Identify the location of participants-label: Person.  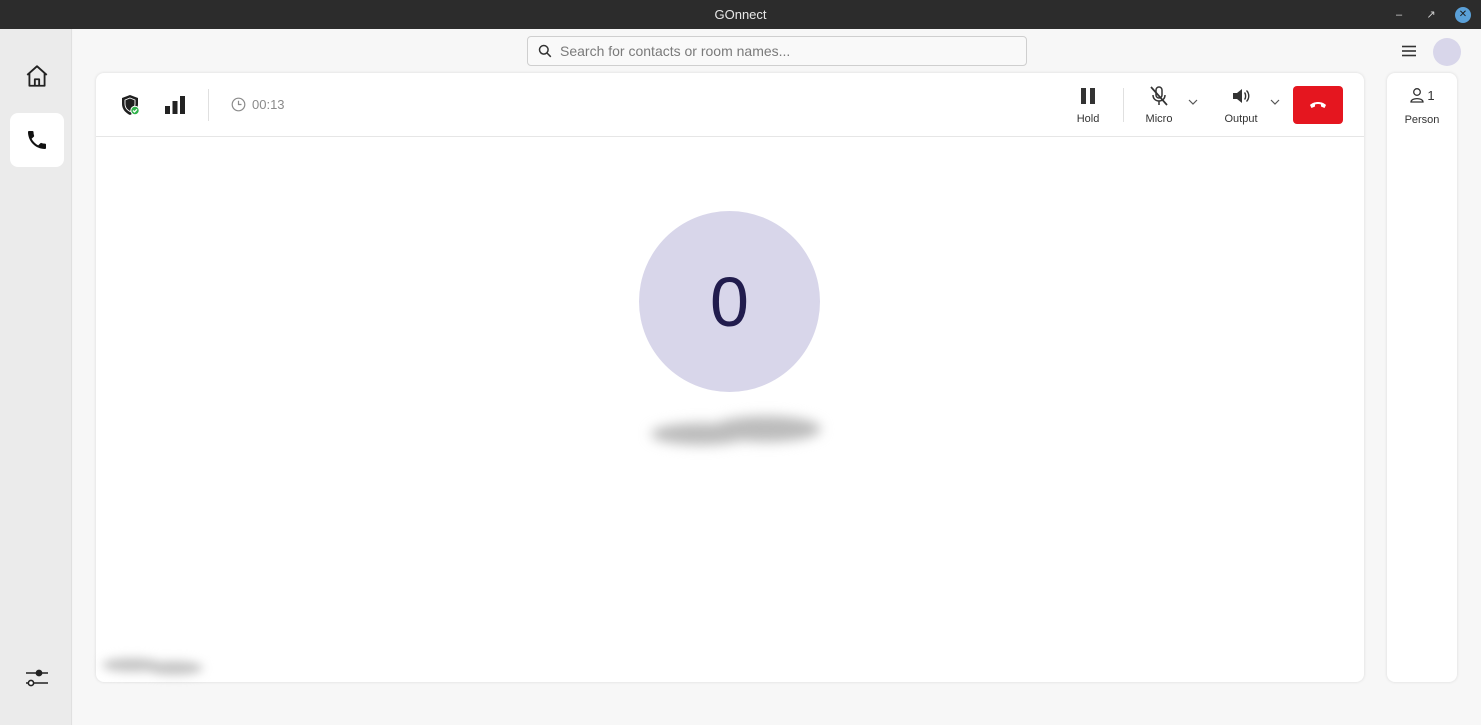
(1422, 120).